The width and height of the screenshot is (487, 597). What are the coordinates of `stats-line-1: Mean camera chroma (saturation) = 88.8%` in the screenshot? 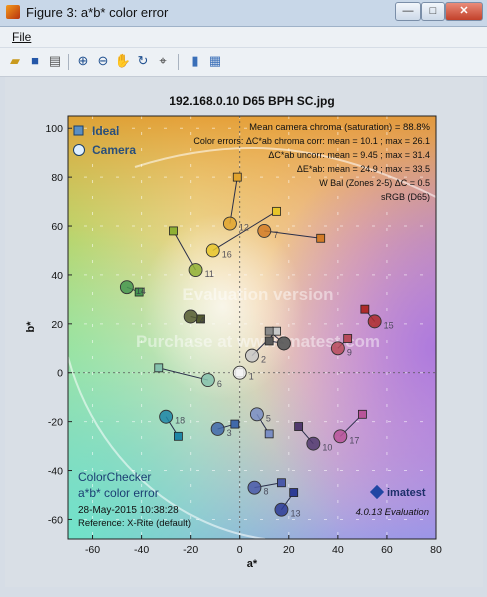 It's located at (339, 127).